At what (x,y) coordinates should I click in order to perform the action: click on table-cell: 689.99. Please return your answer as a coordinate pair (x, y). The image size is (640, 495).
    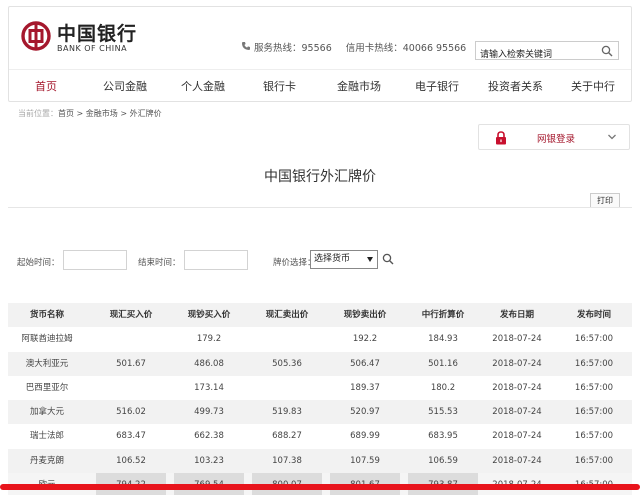
    Looking at the image, I should click on (365, 436).